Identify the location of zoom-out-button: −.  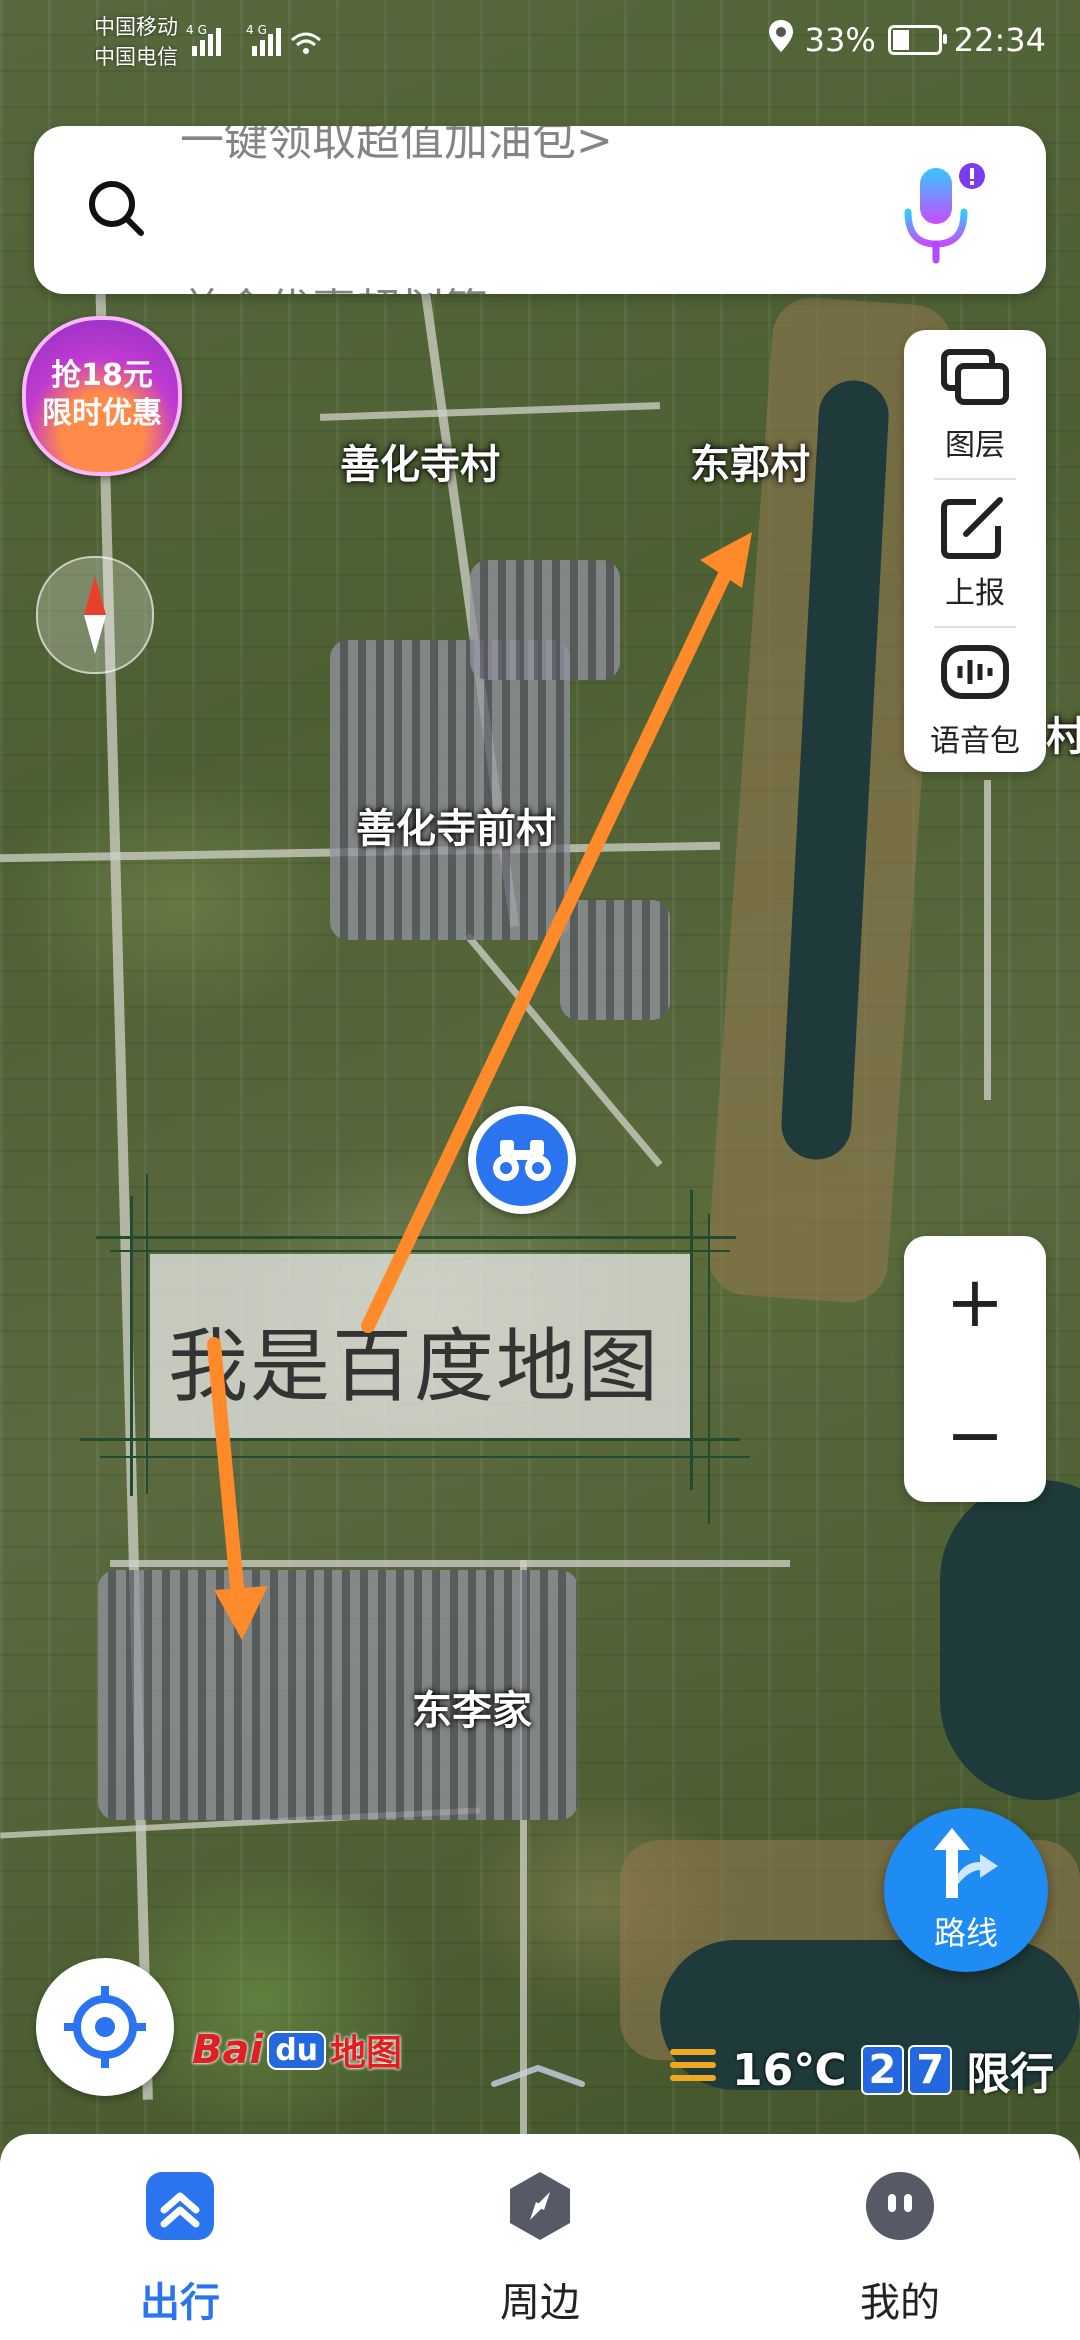
(975, 1435).